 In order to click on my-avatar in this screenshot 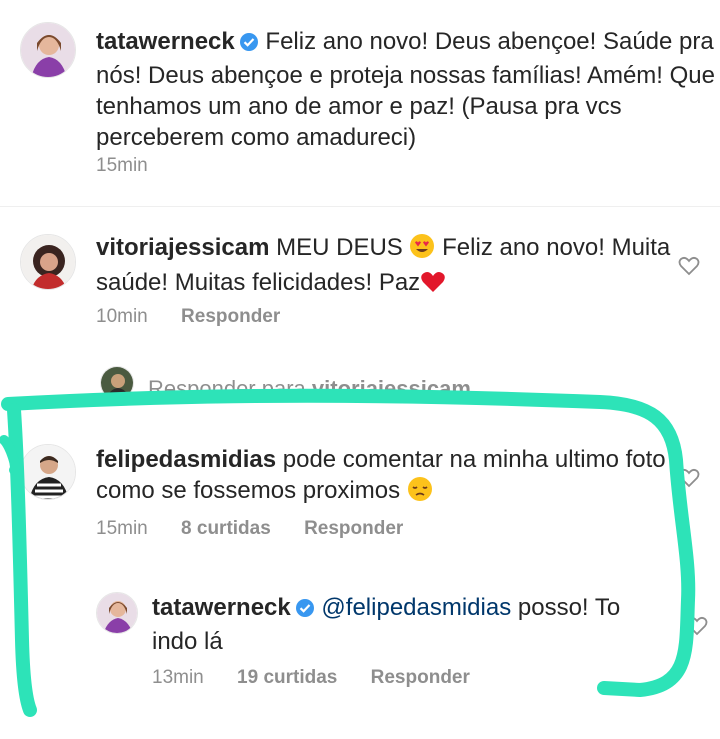, I will do `click(117, 383)`.